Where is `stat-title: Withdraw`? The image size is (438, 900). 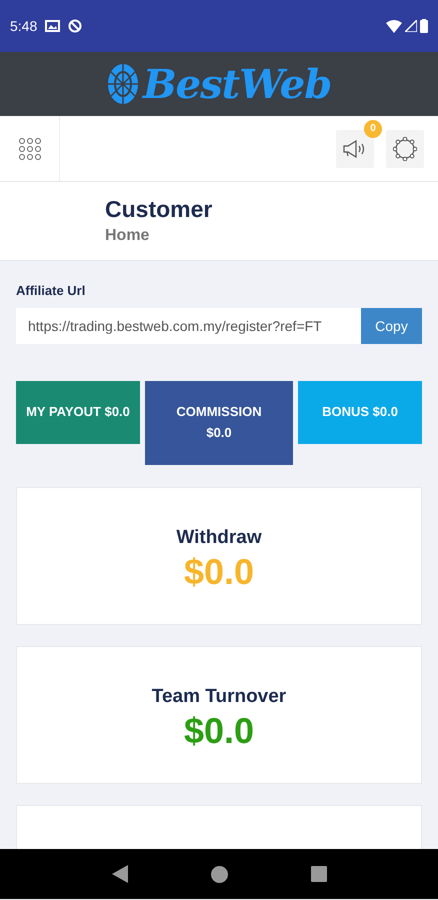
stat-title: Withdraw is located at coordinates (219, 538).